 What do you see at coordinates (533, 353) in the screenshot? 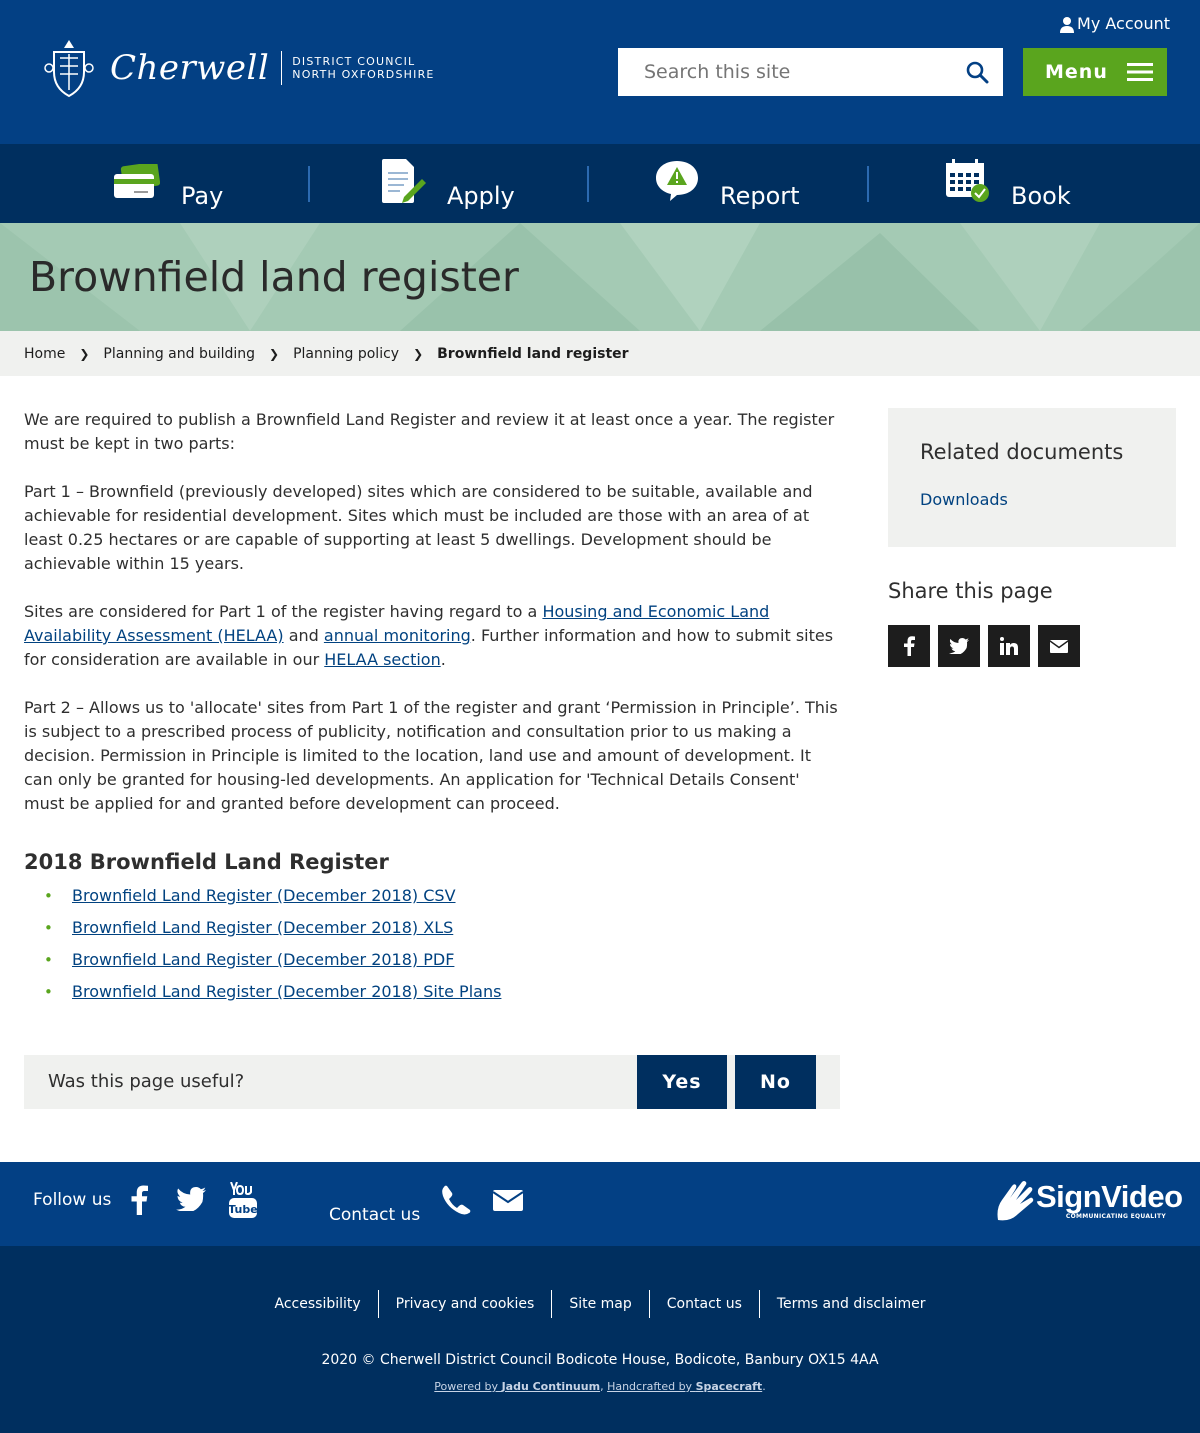
I see `breadcrumb-current: Brownfield land register` at bounding box center [533, 353].